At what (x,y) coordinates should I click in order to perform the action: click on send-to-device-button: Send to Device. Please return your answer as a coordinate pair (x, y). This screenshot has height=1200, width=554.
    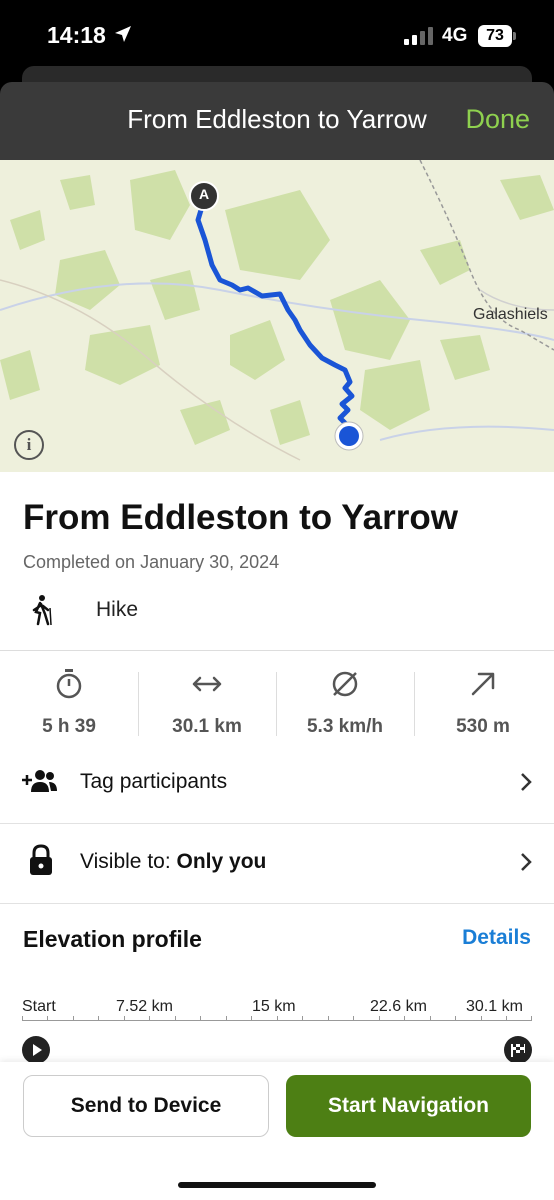
    Looking at the image, I should click on (146, 1106).